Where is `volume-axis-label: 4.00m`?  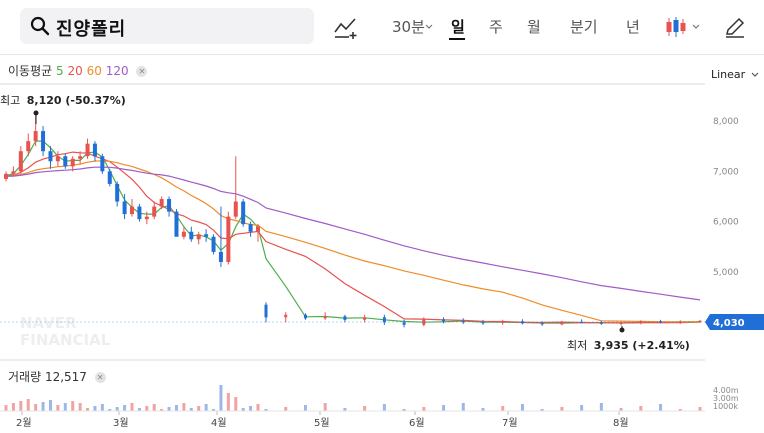 volume-axis-label: 4.00m is located at coordinates (726, 390).